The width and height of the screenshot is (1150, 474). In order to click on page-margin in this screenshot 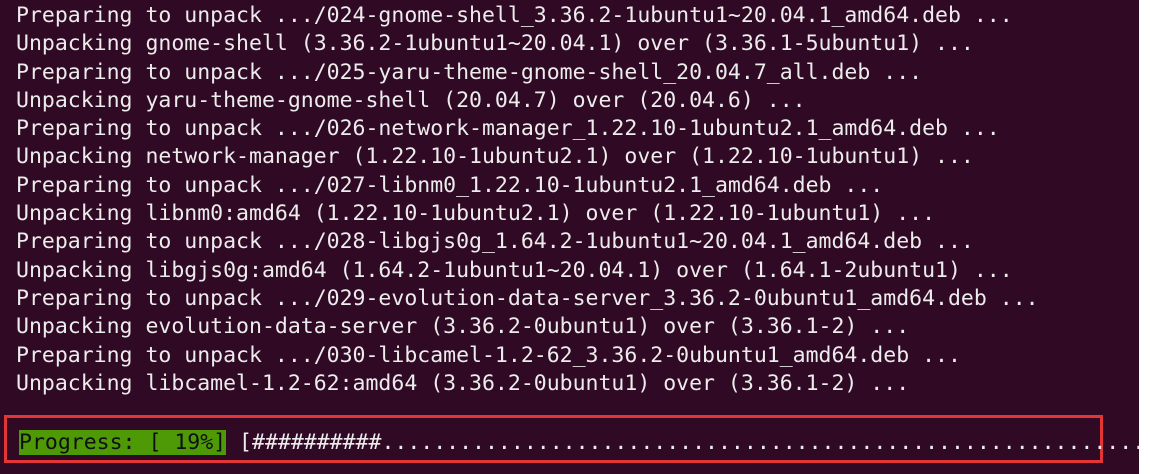, I will do `click(1144, 237)`.